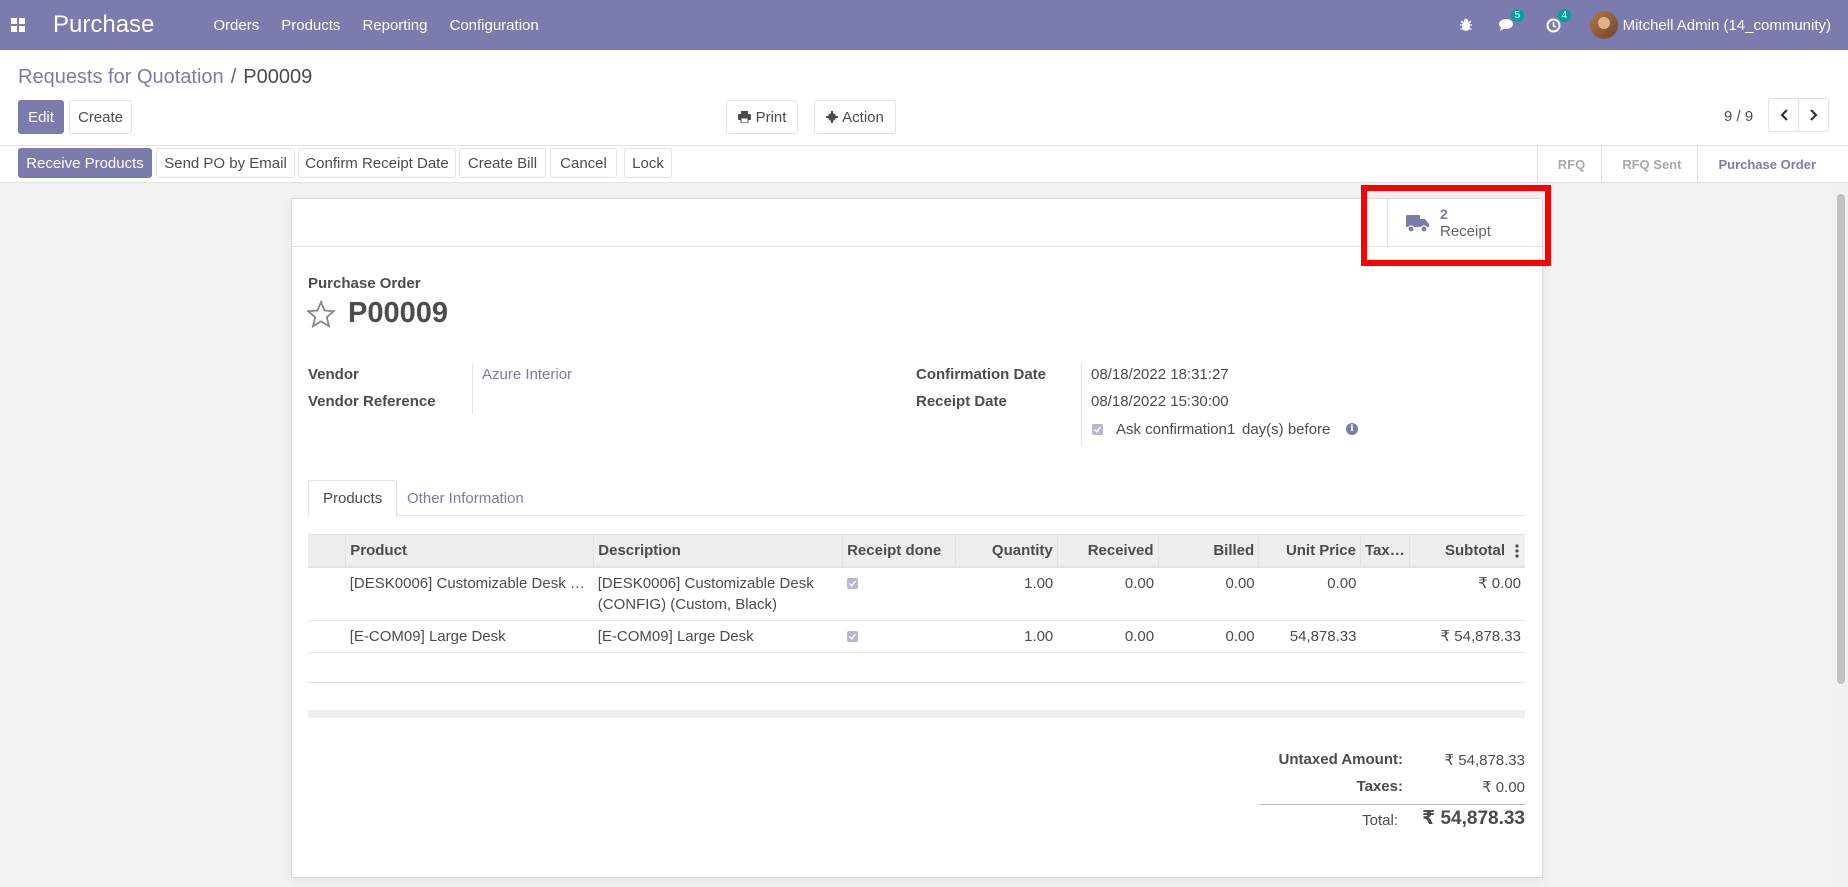 The width and height of the screenshot is (1848, 887). I want to click on column-subtotal: Subtotal, so click(1466, 551).